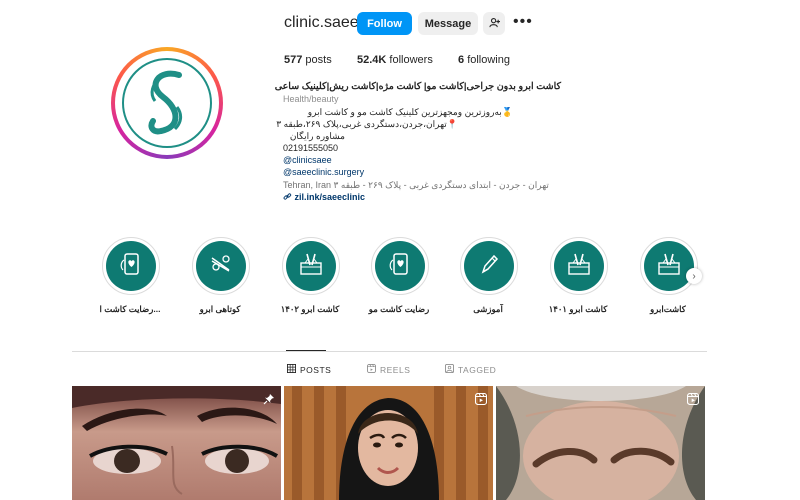 This screenshot has width=800, height=500. Describe the element at coordinates (291, 369) in the screenshot. I see `grid-icon` at that location.